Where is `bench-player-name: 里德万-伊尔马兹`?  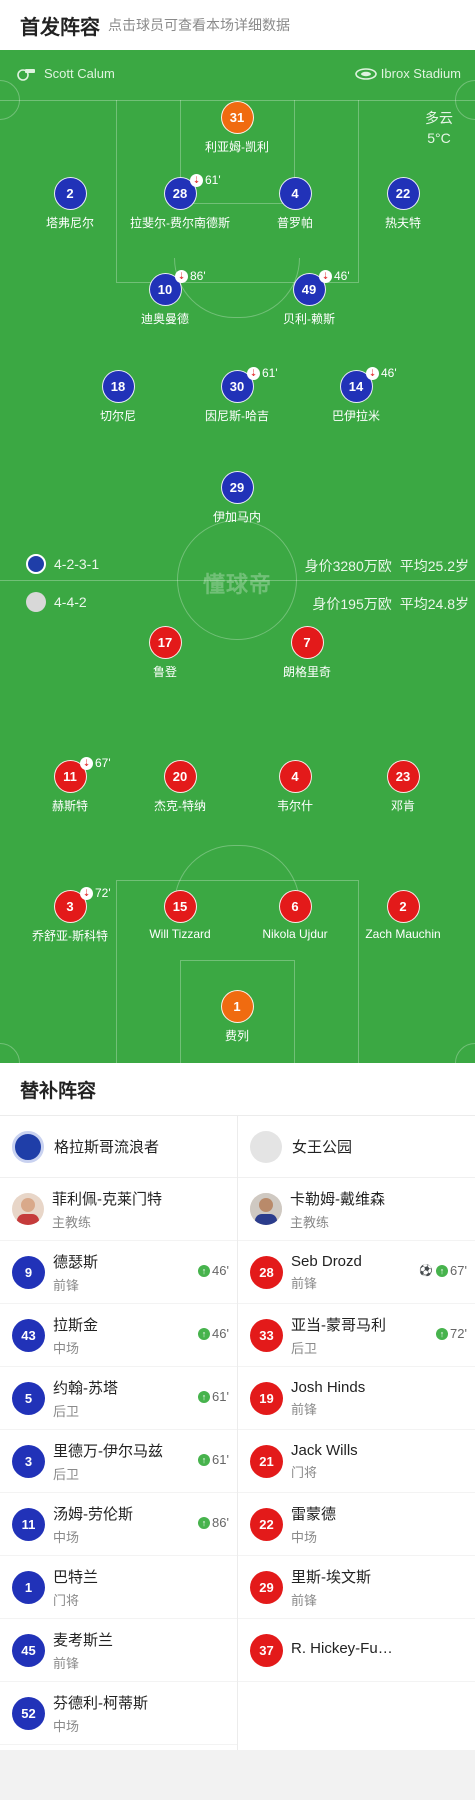
bench-player-name: 里德万-伊尔马兹 is located at coordinates (108, 1451).